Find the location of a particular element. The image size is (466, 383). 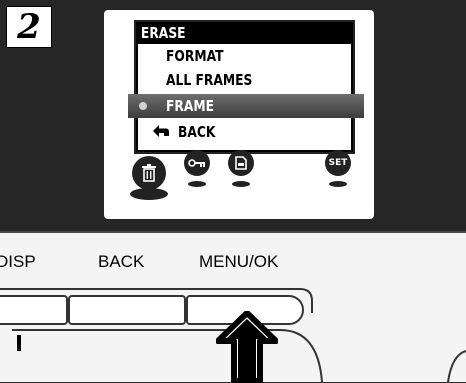

set-icon-label: SET is located at coordinates (338, 163).